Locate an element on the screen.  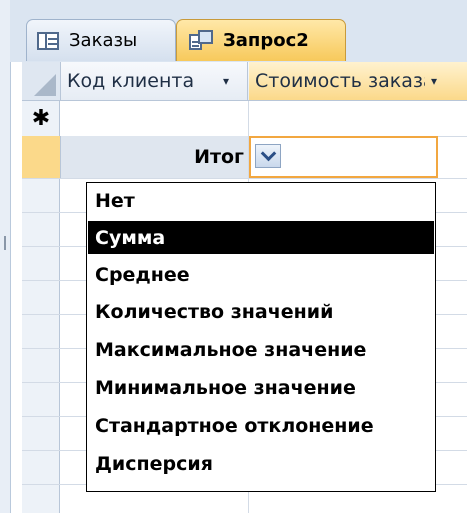
column-header-order-cost: Стоимость заказа ▾ is located at coordinates (358, 81).